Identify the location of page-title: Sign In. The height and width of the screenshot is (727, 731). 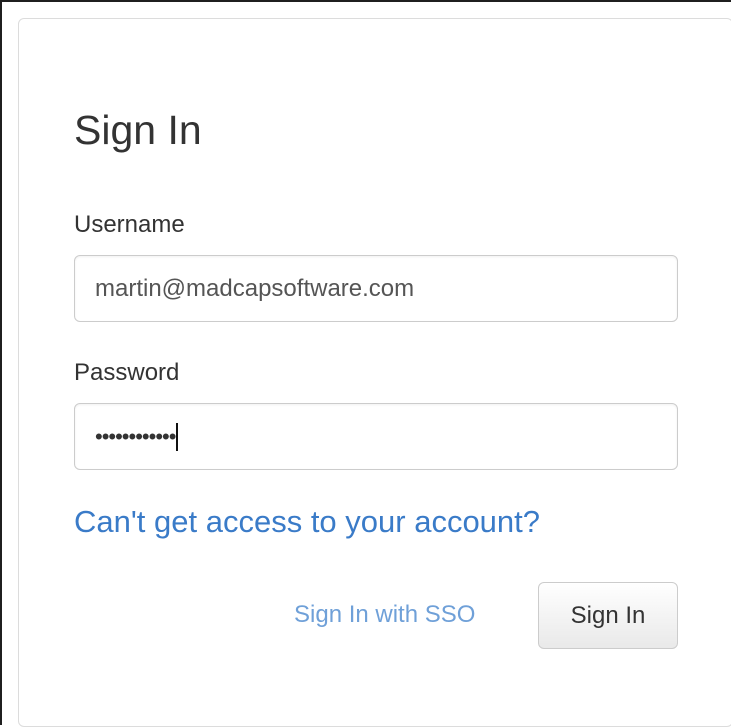
(138, 130).